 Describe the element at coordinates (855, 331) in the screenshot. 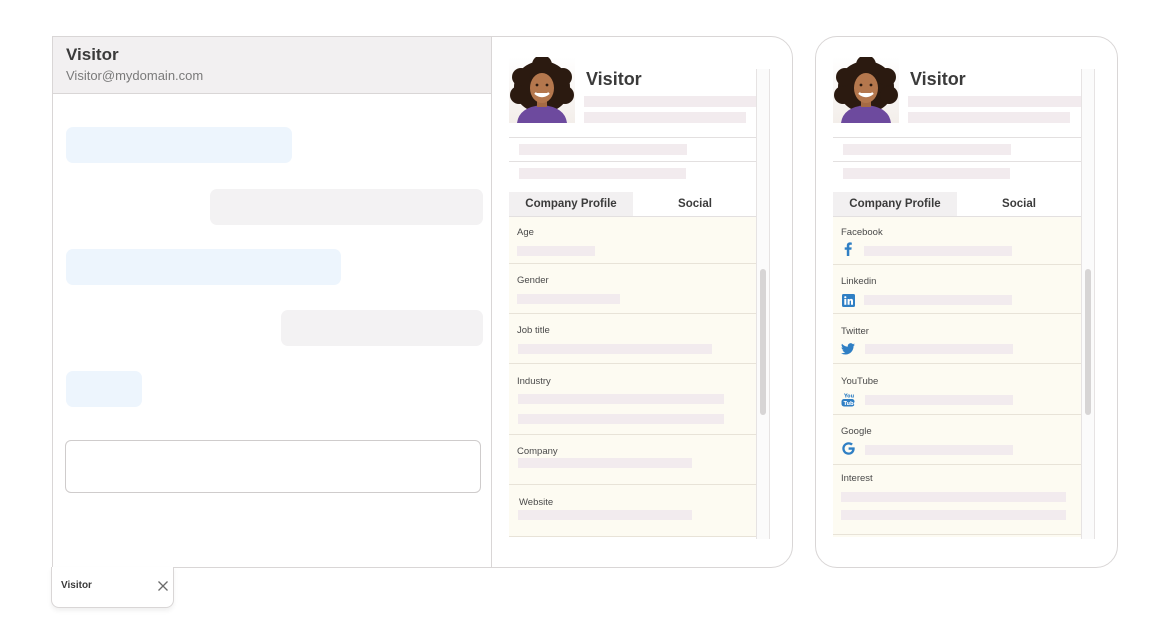

I see `field-label: Twitter` at that location.